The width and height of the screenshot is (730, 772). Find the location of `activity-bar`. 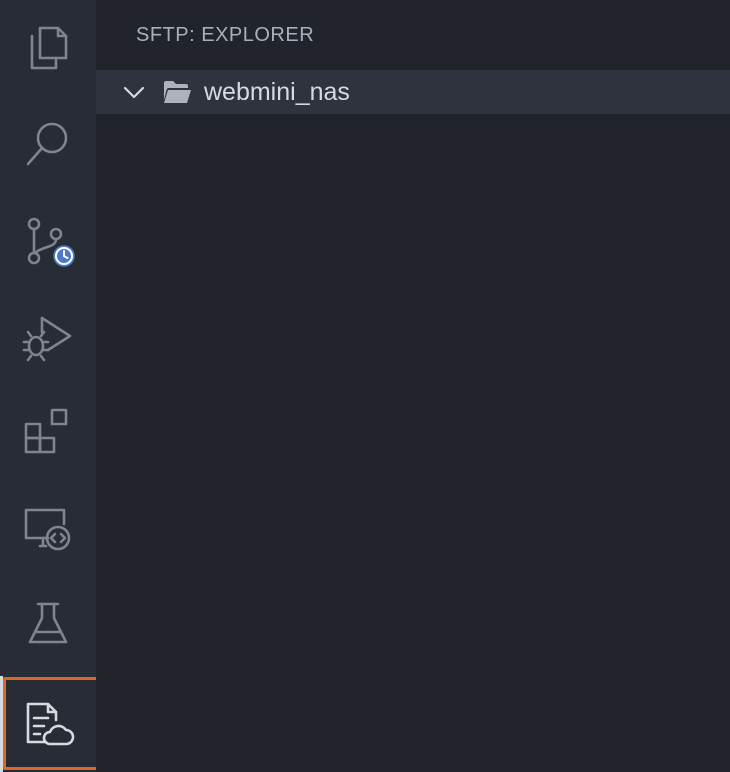

activity-bar is located at coordinates (48, 386).